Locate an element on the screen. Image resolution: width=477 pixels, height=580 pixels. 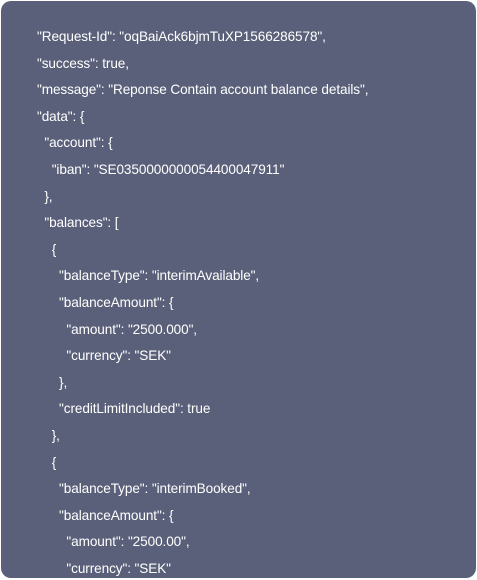
code-line-balance-1-close: }, is located at coordinates (48, 435).